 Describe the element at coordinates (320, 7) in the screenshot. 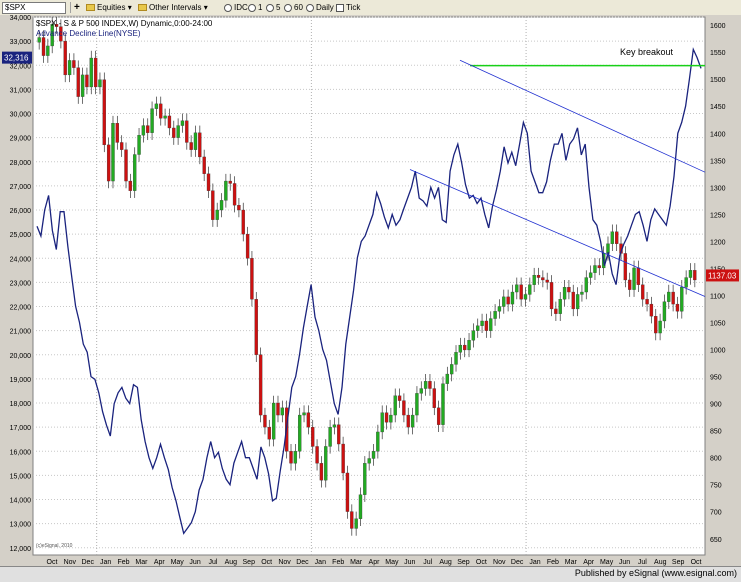

I see `daily-option: Daily` at that location.